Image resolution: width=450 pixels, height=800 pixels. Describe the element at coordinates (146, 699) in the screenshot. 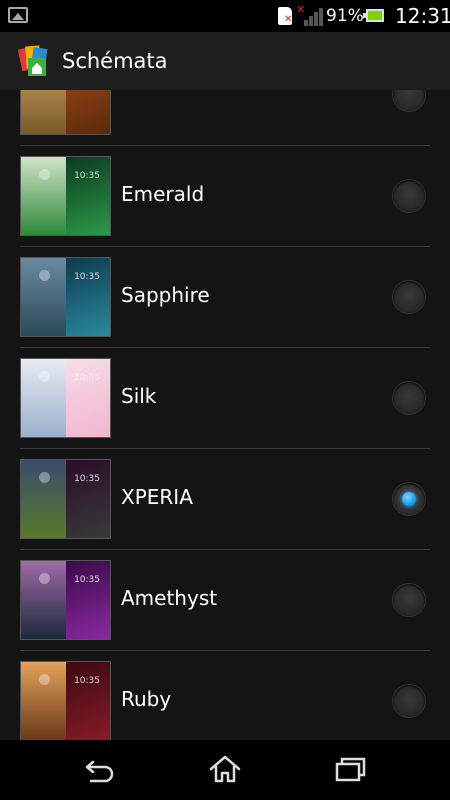

I see `theme-name: Ruby` at that location.